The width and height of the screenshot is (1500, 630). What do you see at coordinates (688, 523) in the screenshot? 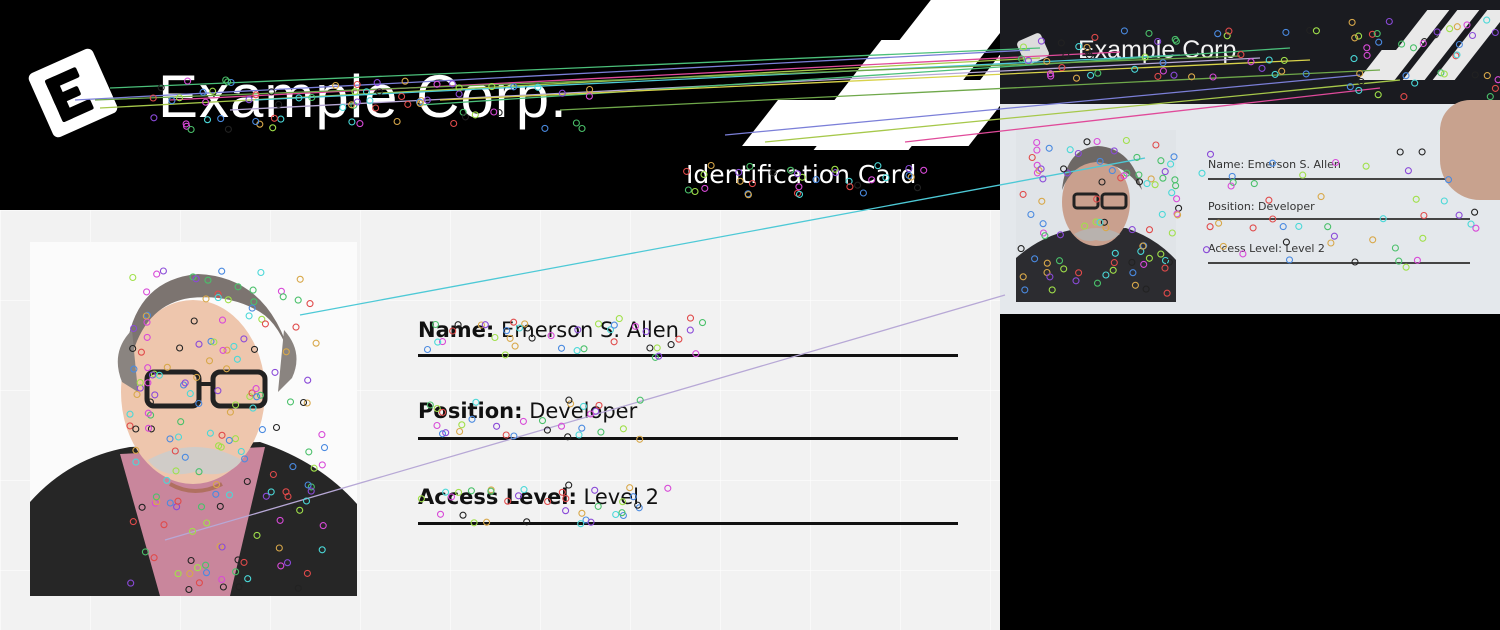
I see `access-level-underline` at bounding box center [688, 523].